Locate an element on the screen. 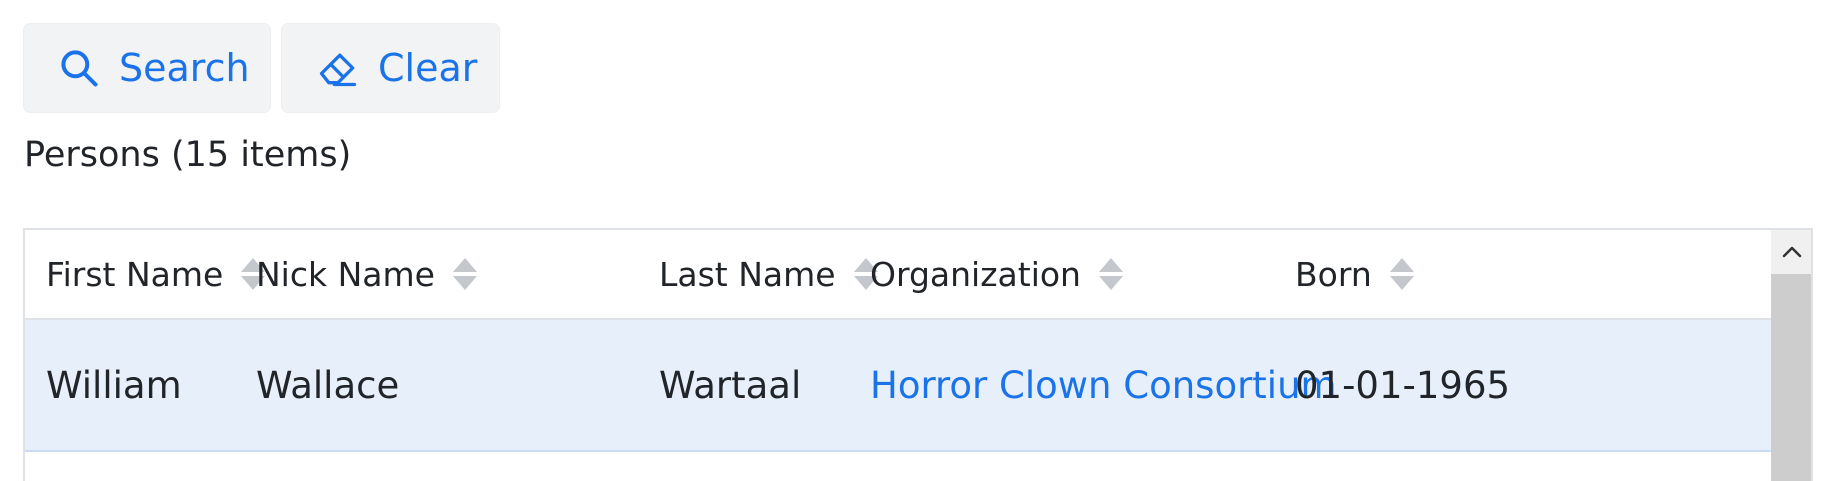  column-label: Last Name is located at coordinates (747, 274).